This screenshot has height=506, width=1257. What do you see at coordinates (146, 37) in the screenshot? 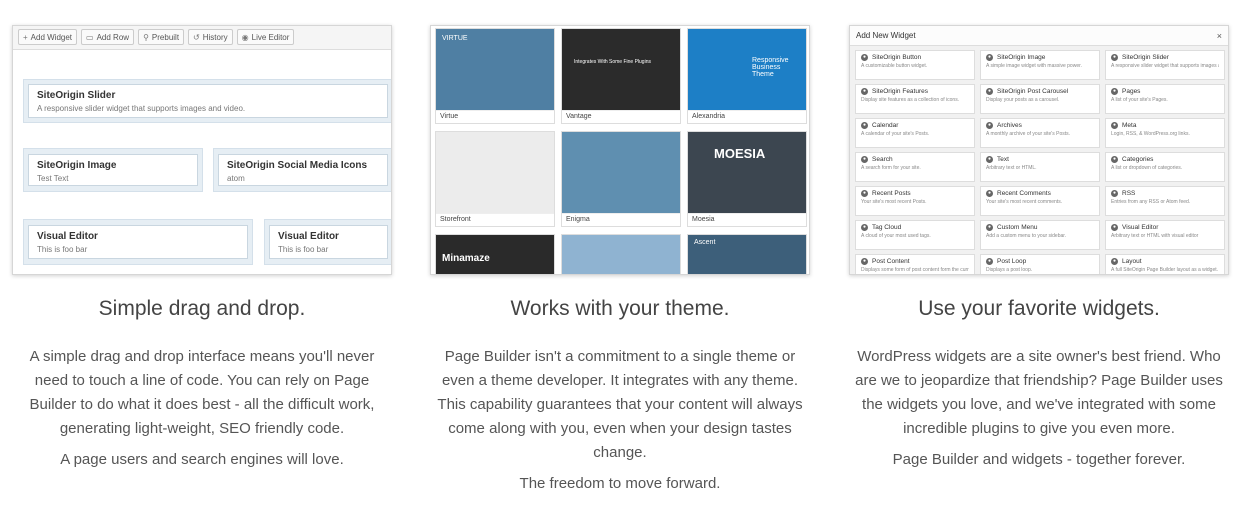
I see `prebuilt-icon: ⚲` at bounding box center [146, 37].